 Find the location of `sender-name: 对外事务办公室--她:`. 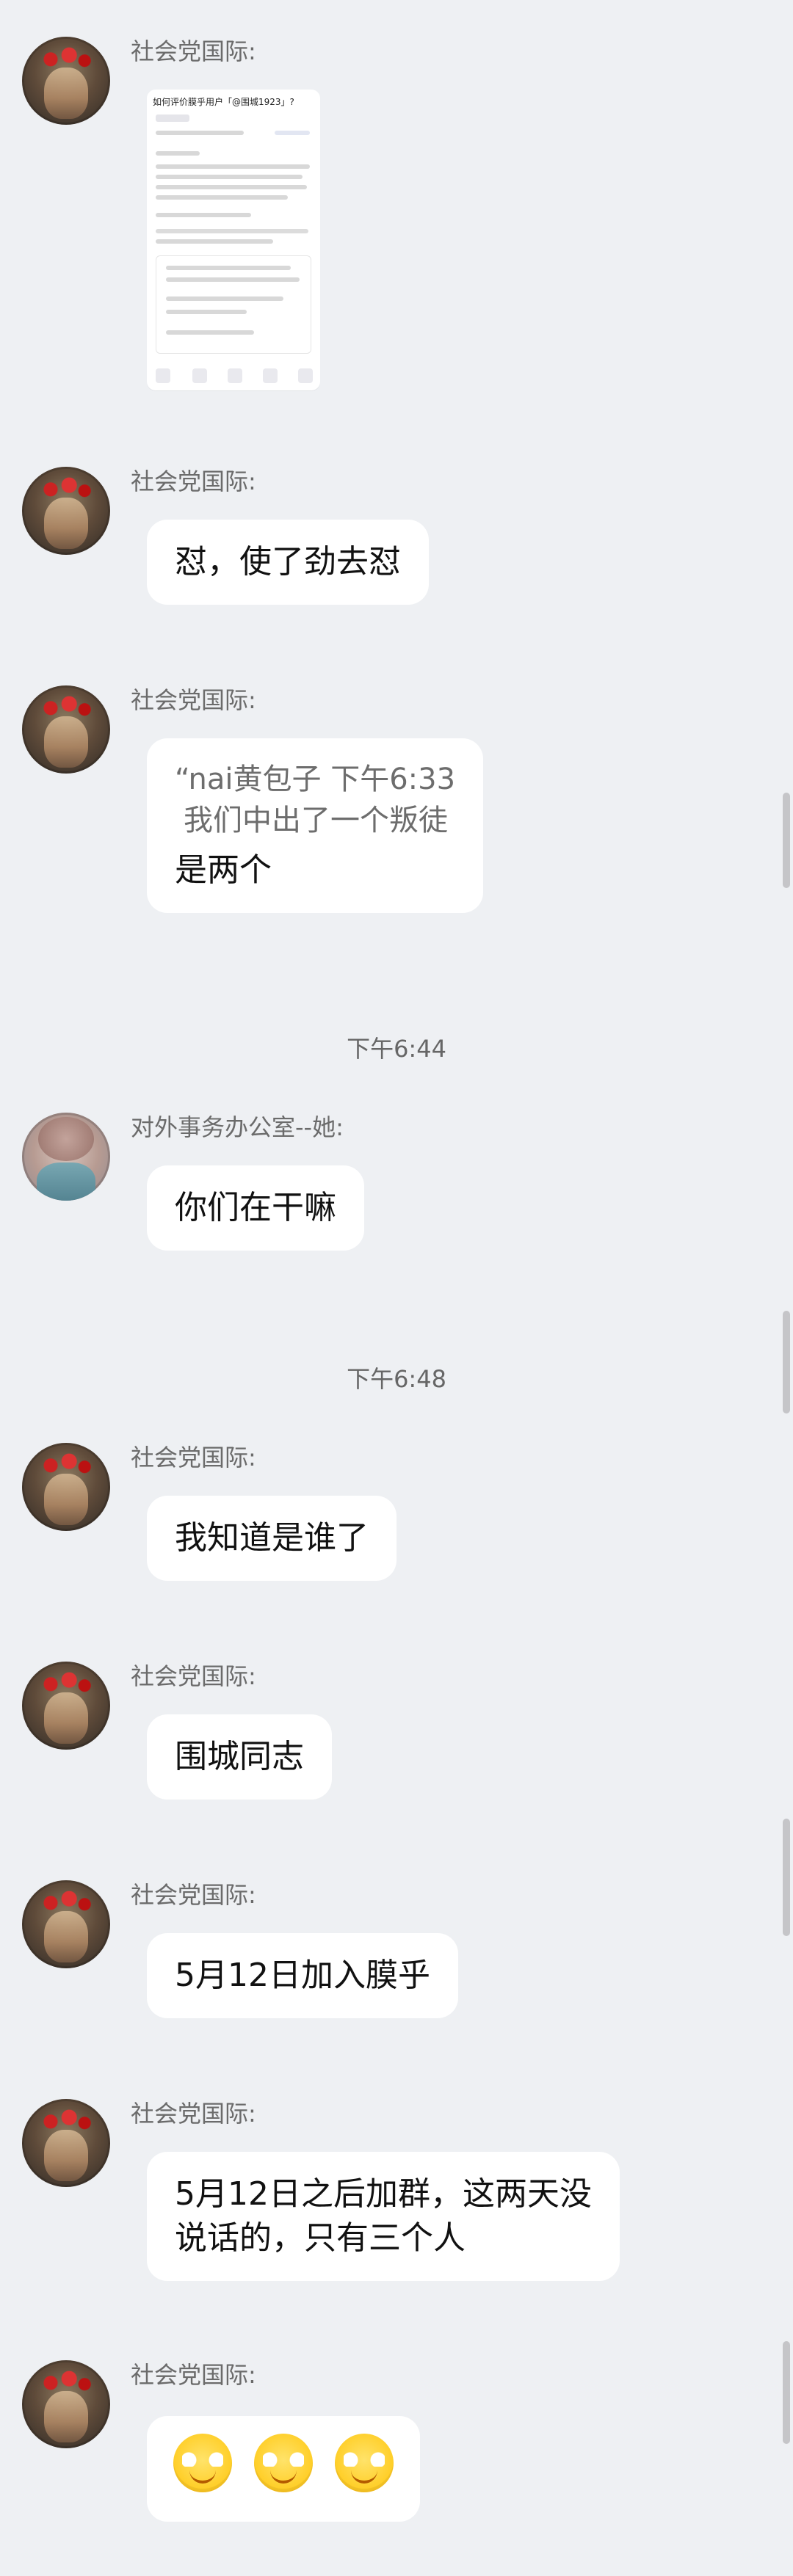

sender-name: 对外事务办公室--她: is located at coordinates (237, 1127).